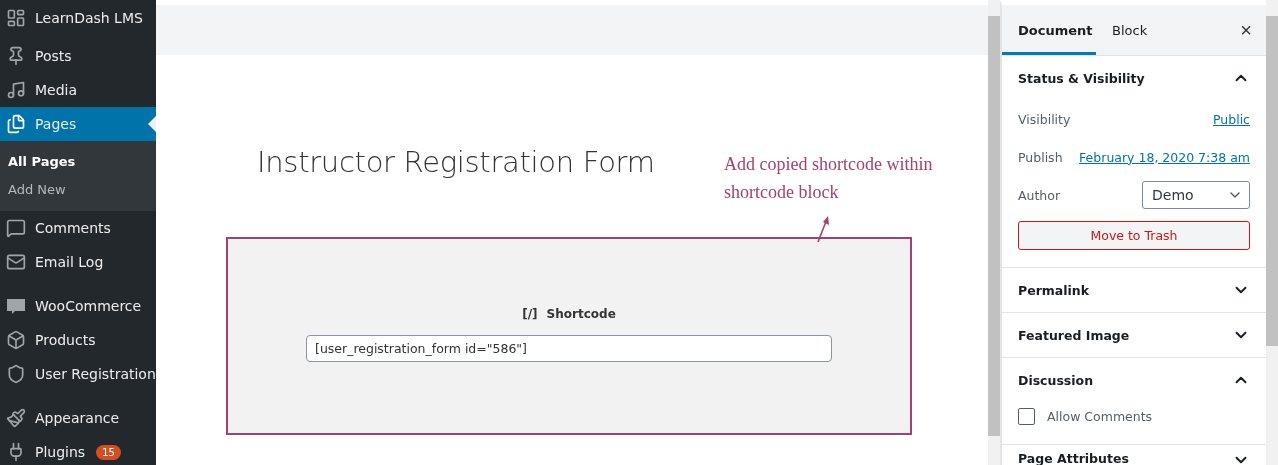 The image size is (1278, 465). What do you see at coordinates (1026, 416) in the screenshot?
I see `checkbox` at bounding box center [1026, 416].